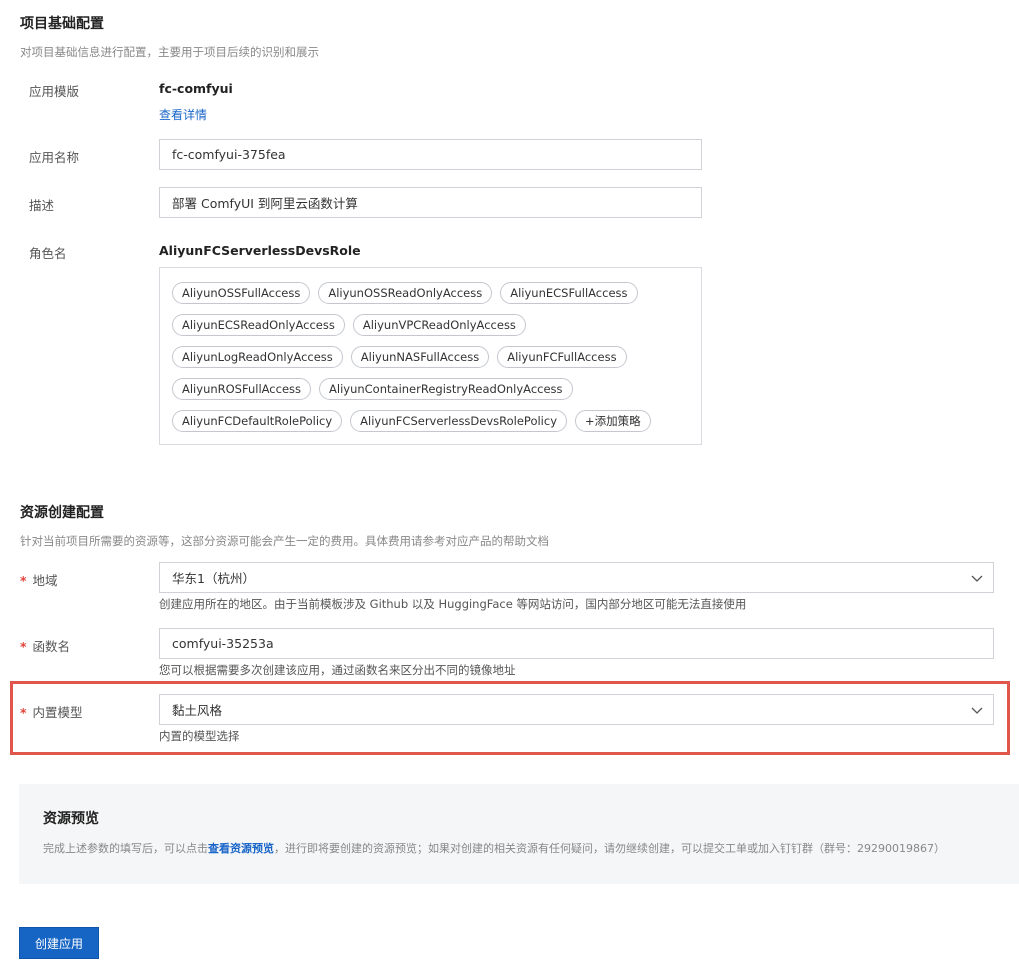  I want to click on function-name-help: 您可以根据需要多次创建该应用，通过函数名来区分出不同的镜像地址, so click(337, 670).